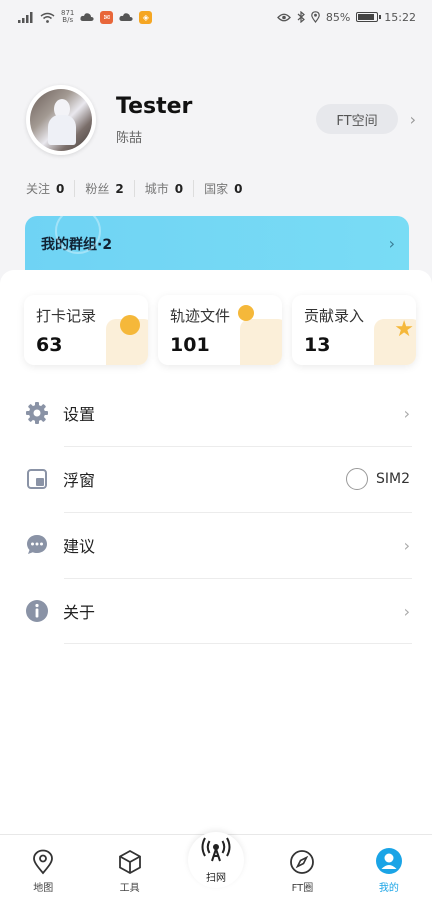 The width and height of the screenshot is (432, 900). Describe the element at coordinates (302, 888) in the screenshot. I see `nav-label: FT圈` at that location.